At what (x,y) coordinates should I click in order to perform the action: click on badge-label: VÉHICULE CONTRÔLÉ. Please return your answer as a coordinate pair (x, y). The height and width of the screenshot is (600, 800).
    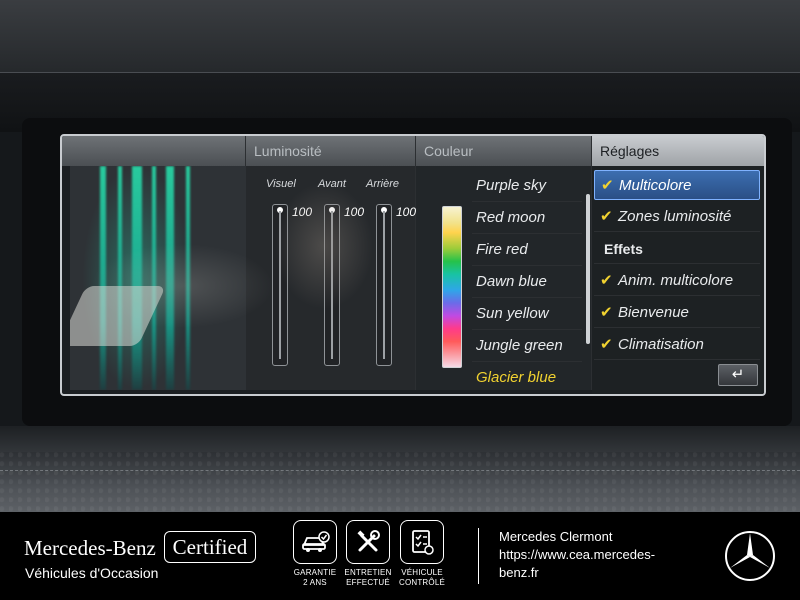
    Looking at the image, I should click on (422, 577).